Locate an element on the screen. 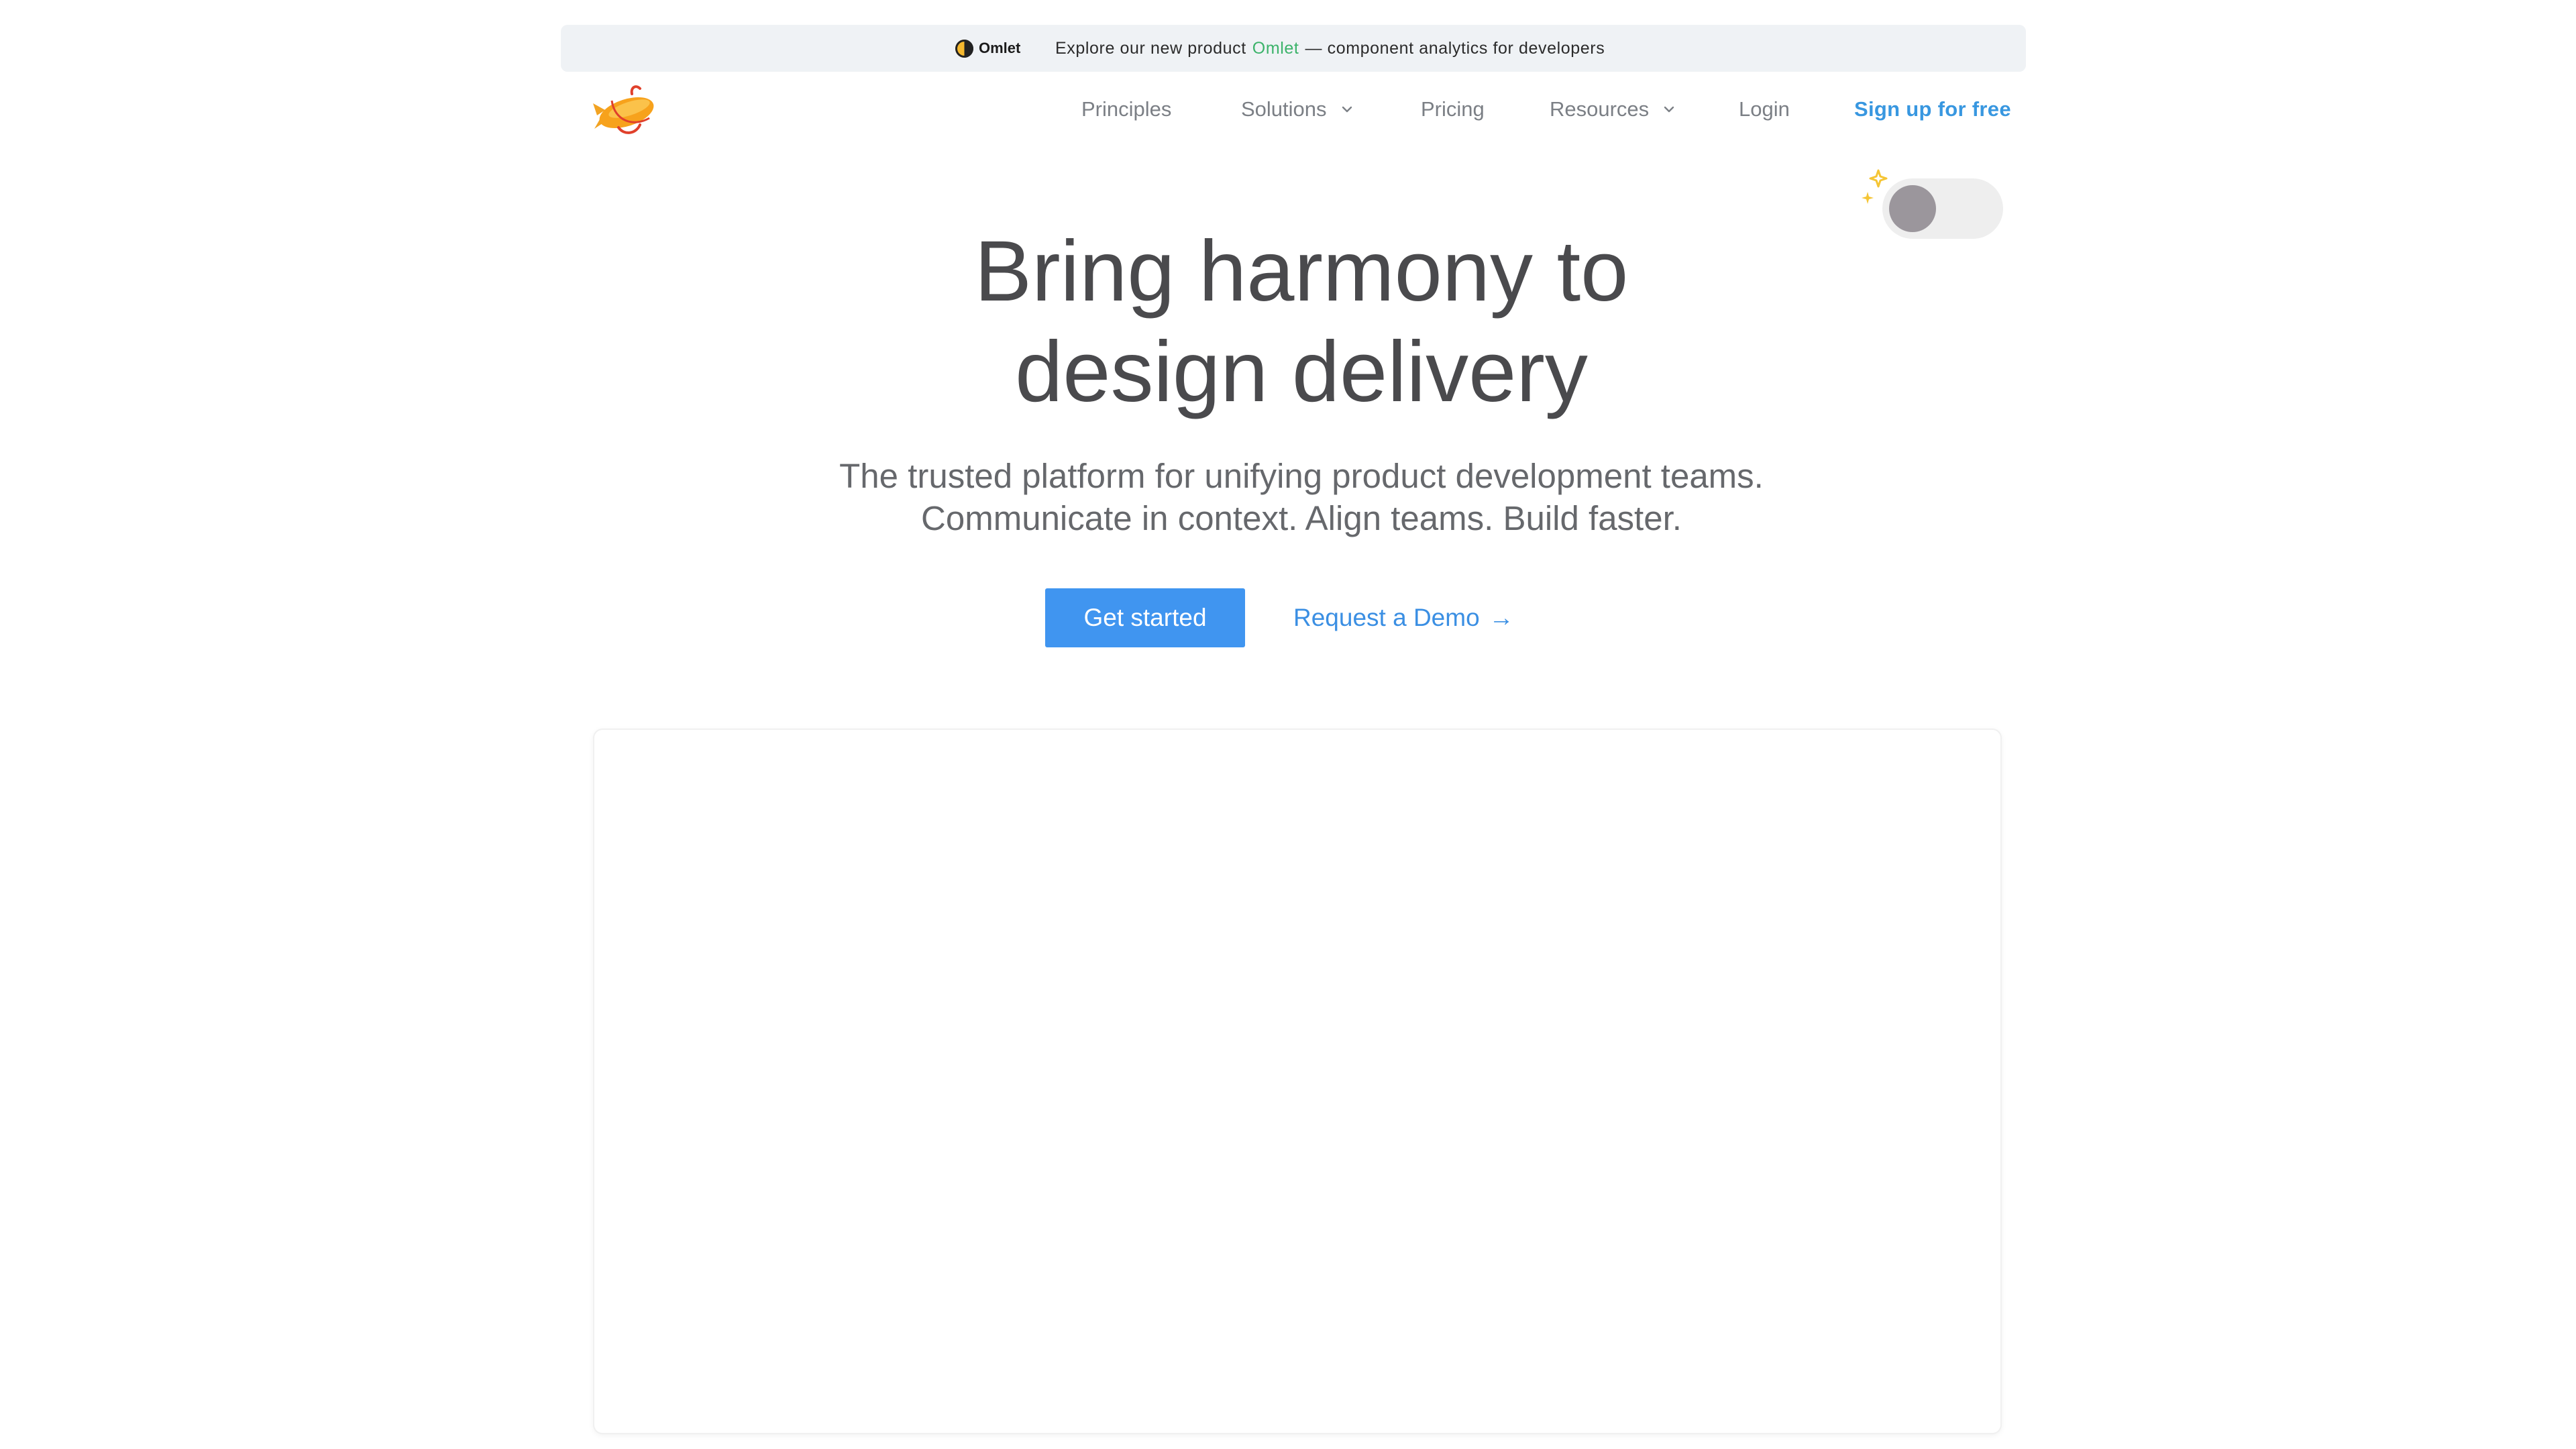 The height and width of the screenshot is (1449, 2576). nav-solutions: Solutions is located at coordinates (1297, 109).